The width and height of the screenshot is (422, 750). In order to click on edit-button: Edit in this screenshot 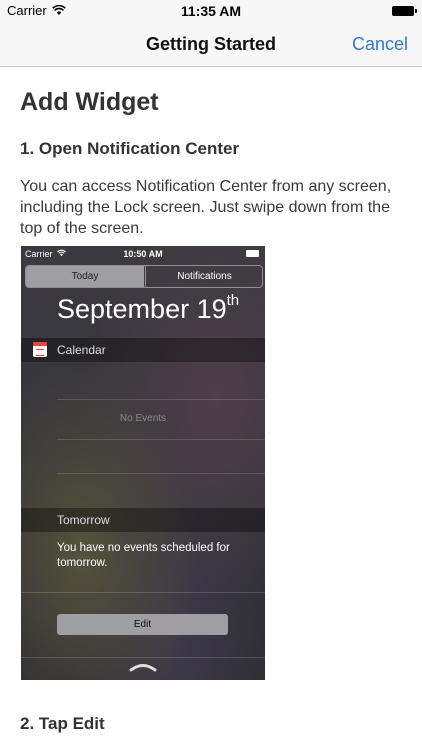, I will do `click(142, 624)`.